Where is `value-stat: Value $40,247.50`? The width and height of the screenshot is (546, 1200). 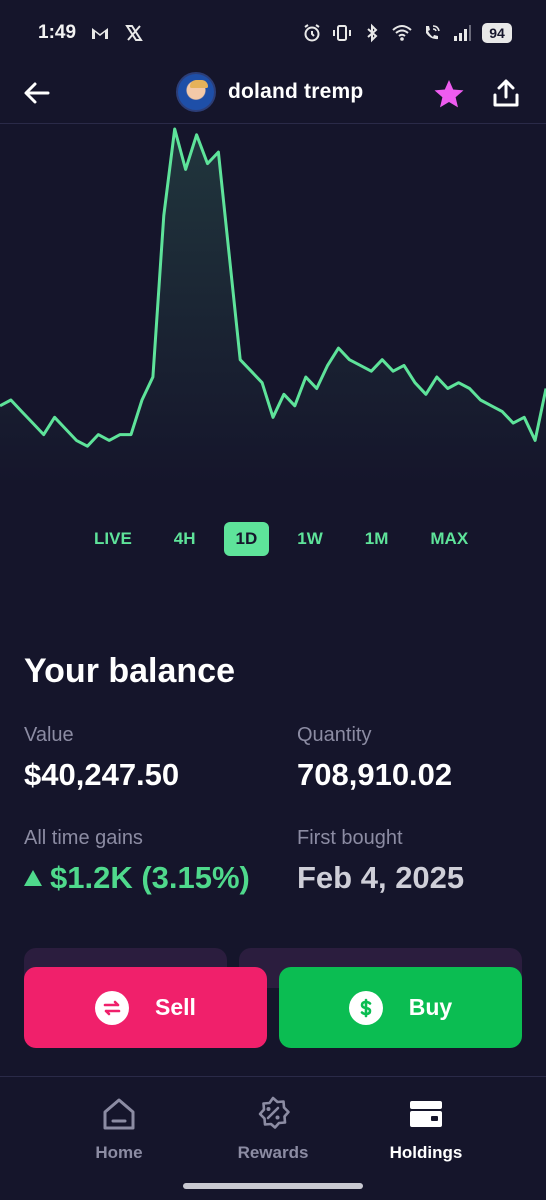
value-stat: Value $40,247.50 is located at coordinates (101, 758).